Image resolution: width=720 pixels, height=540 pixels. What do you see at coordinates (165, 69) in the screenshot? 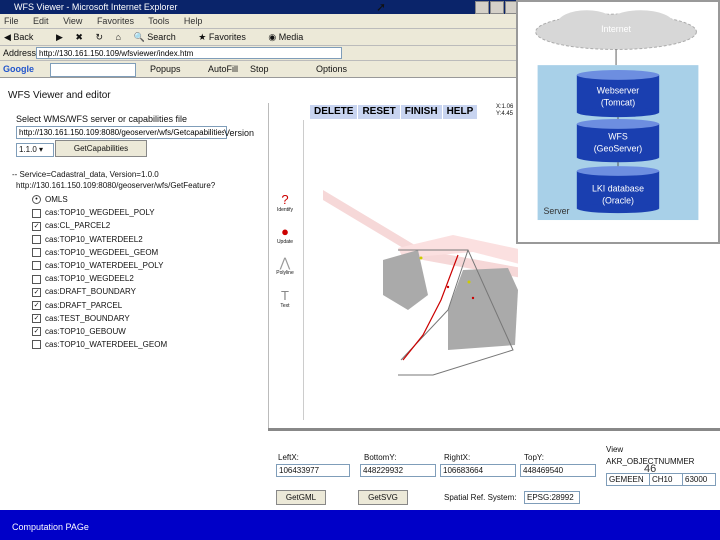
I see `popups-button: Popups` at bounding box center [165, 69].